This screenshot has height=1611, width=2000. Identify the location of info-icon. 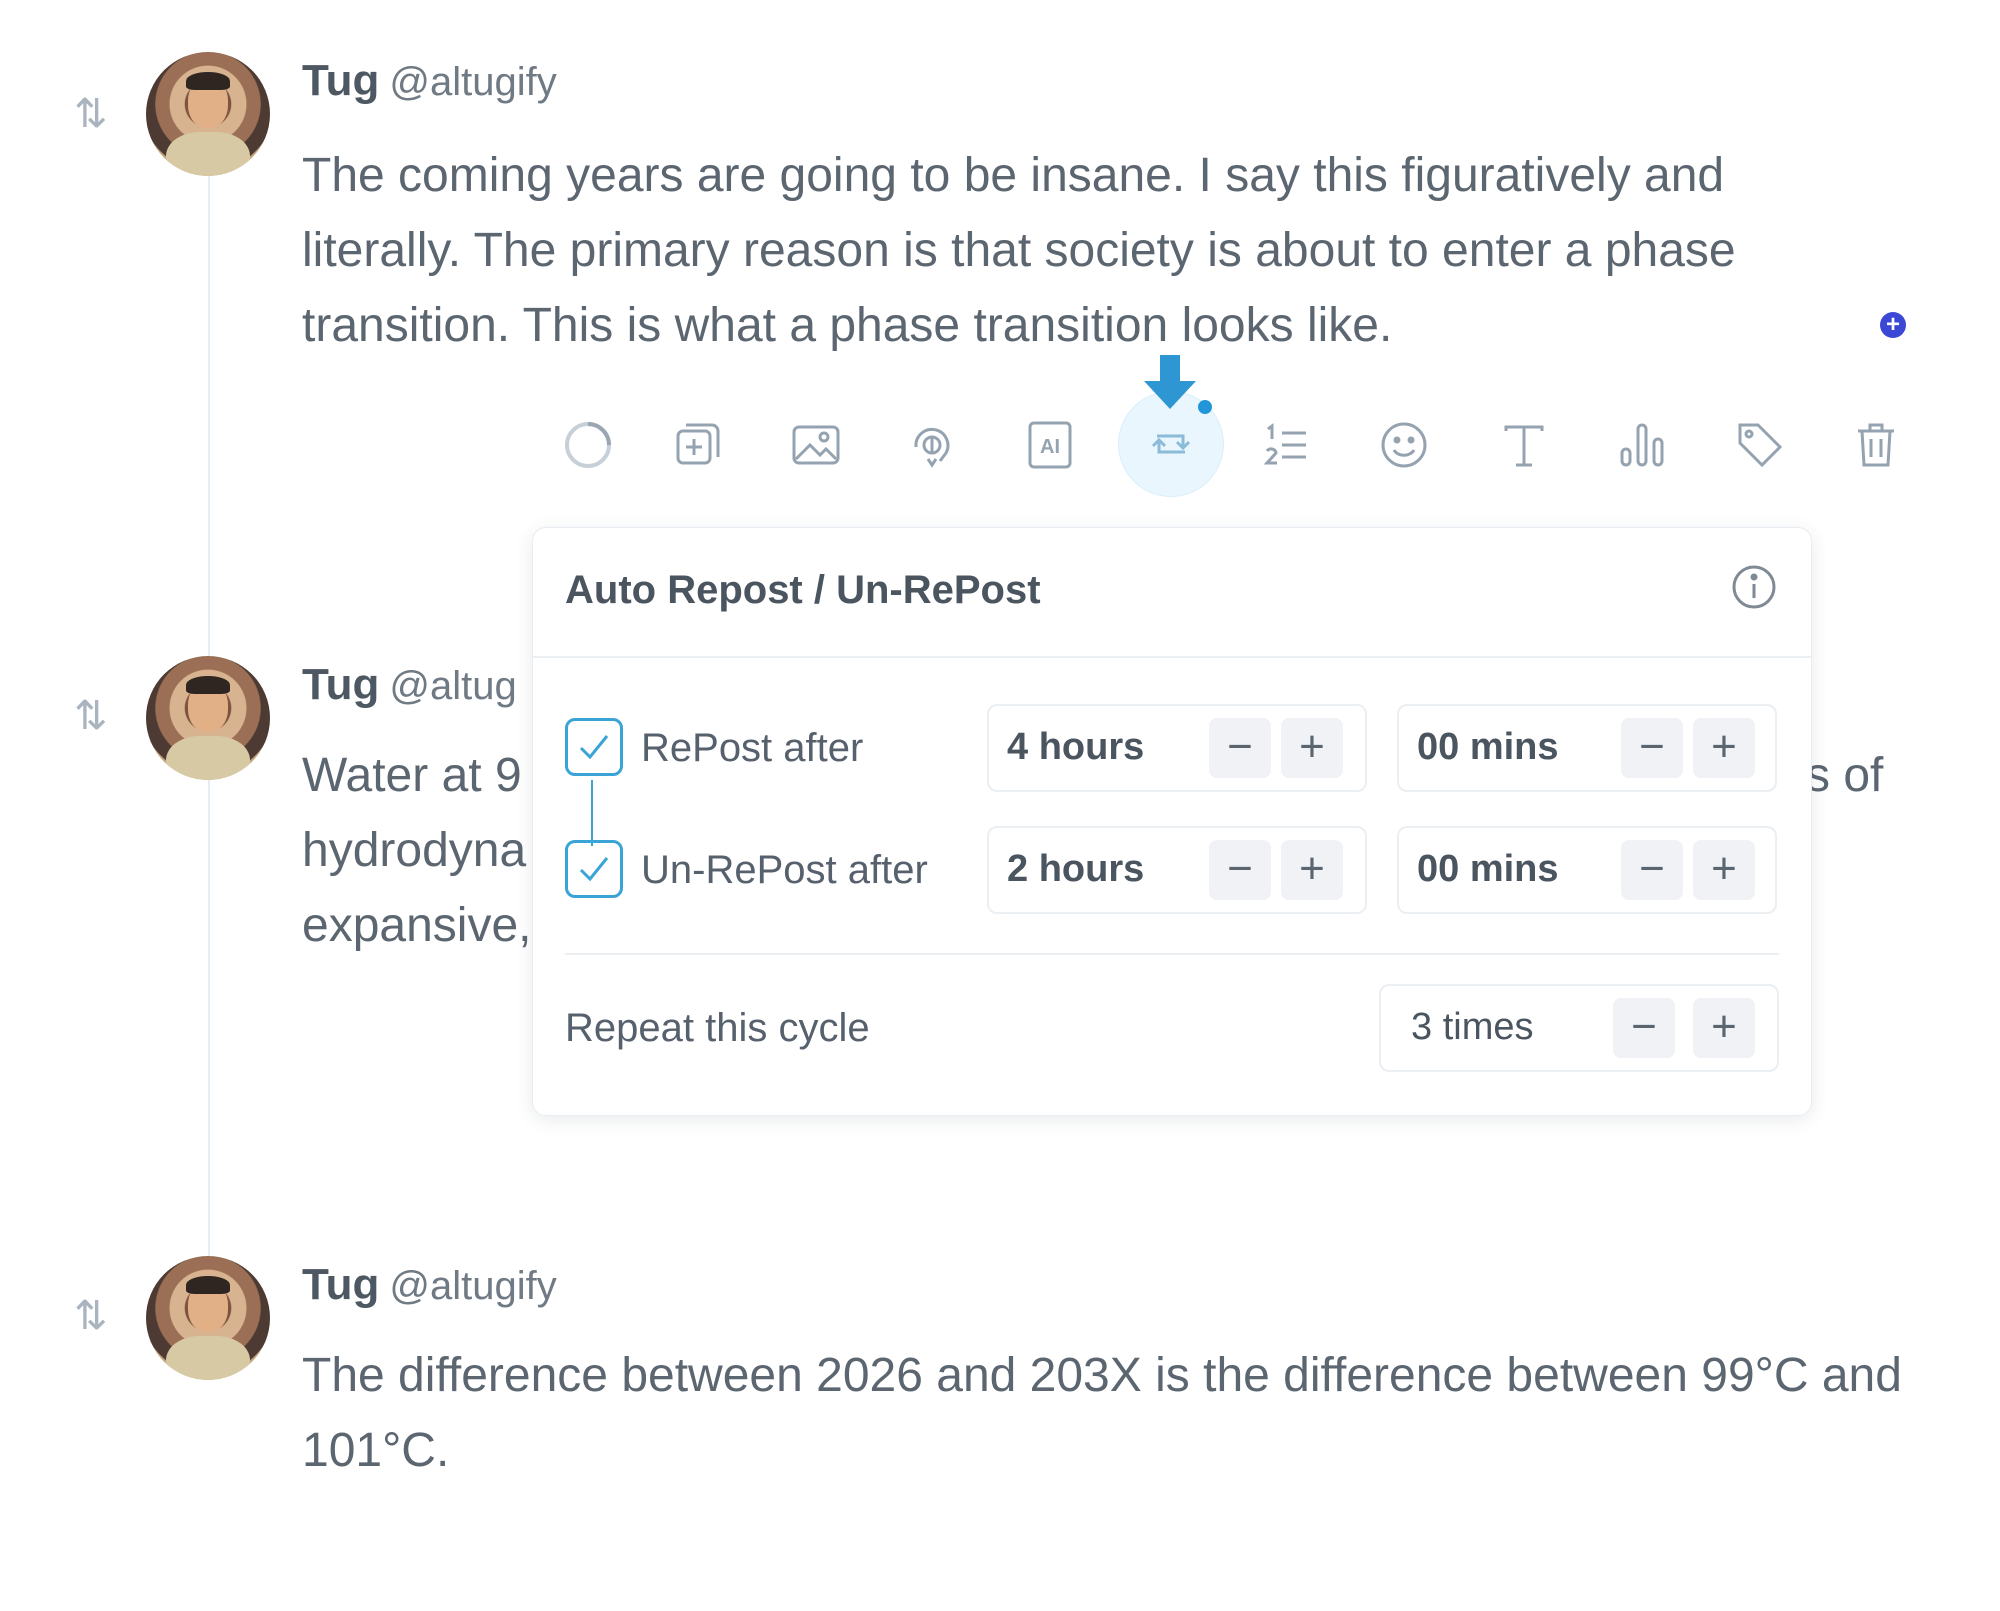
(1754, 587).